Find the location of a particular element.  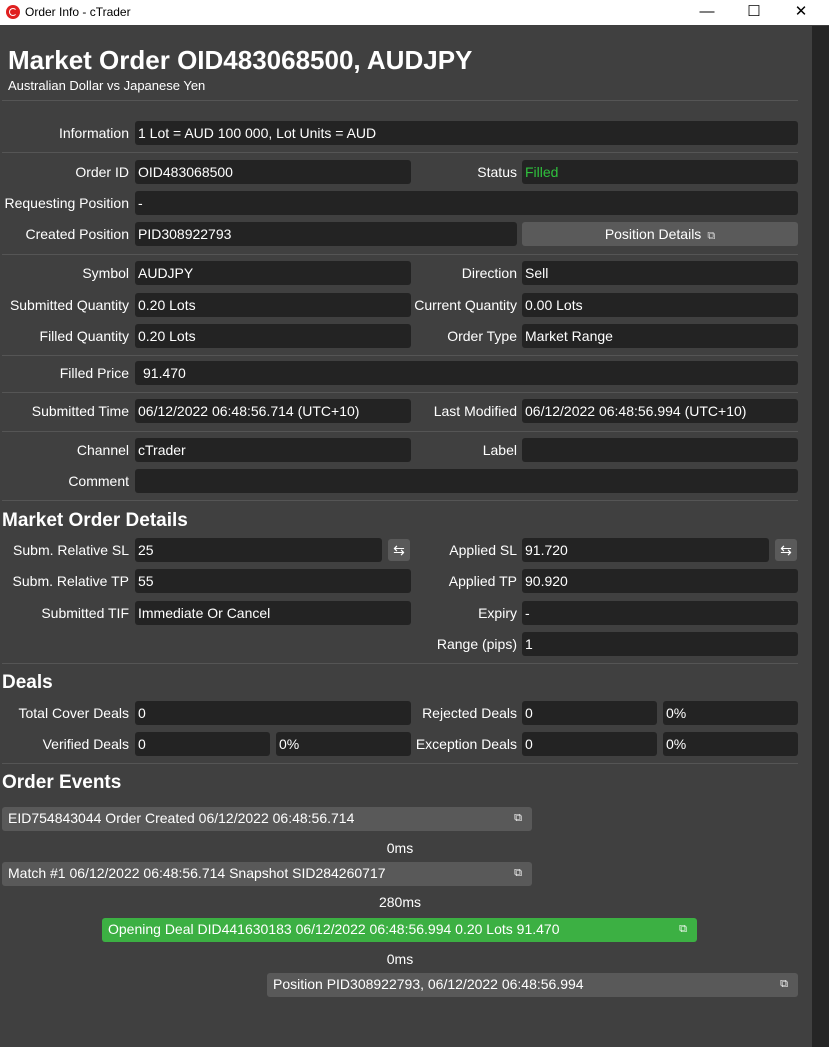

verified-deals-label: Verified Deals is located at coordinates (85, 744).